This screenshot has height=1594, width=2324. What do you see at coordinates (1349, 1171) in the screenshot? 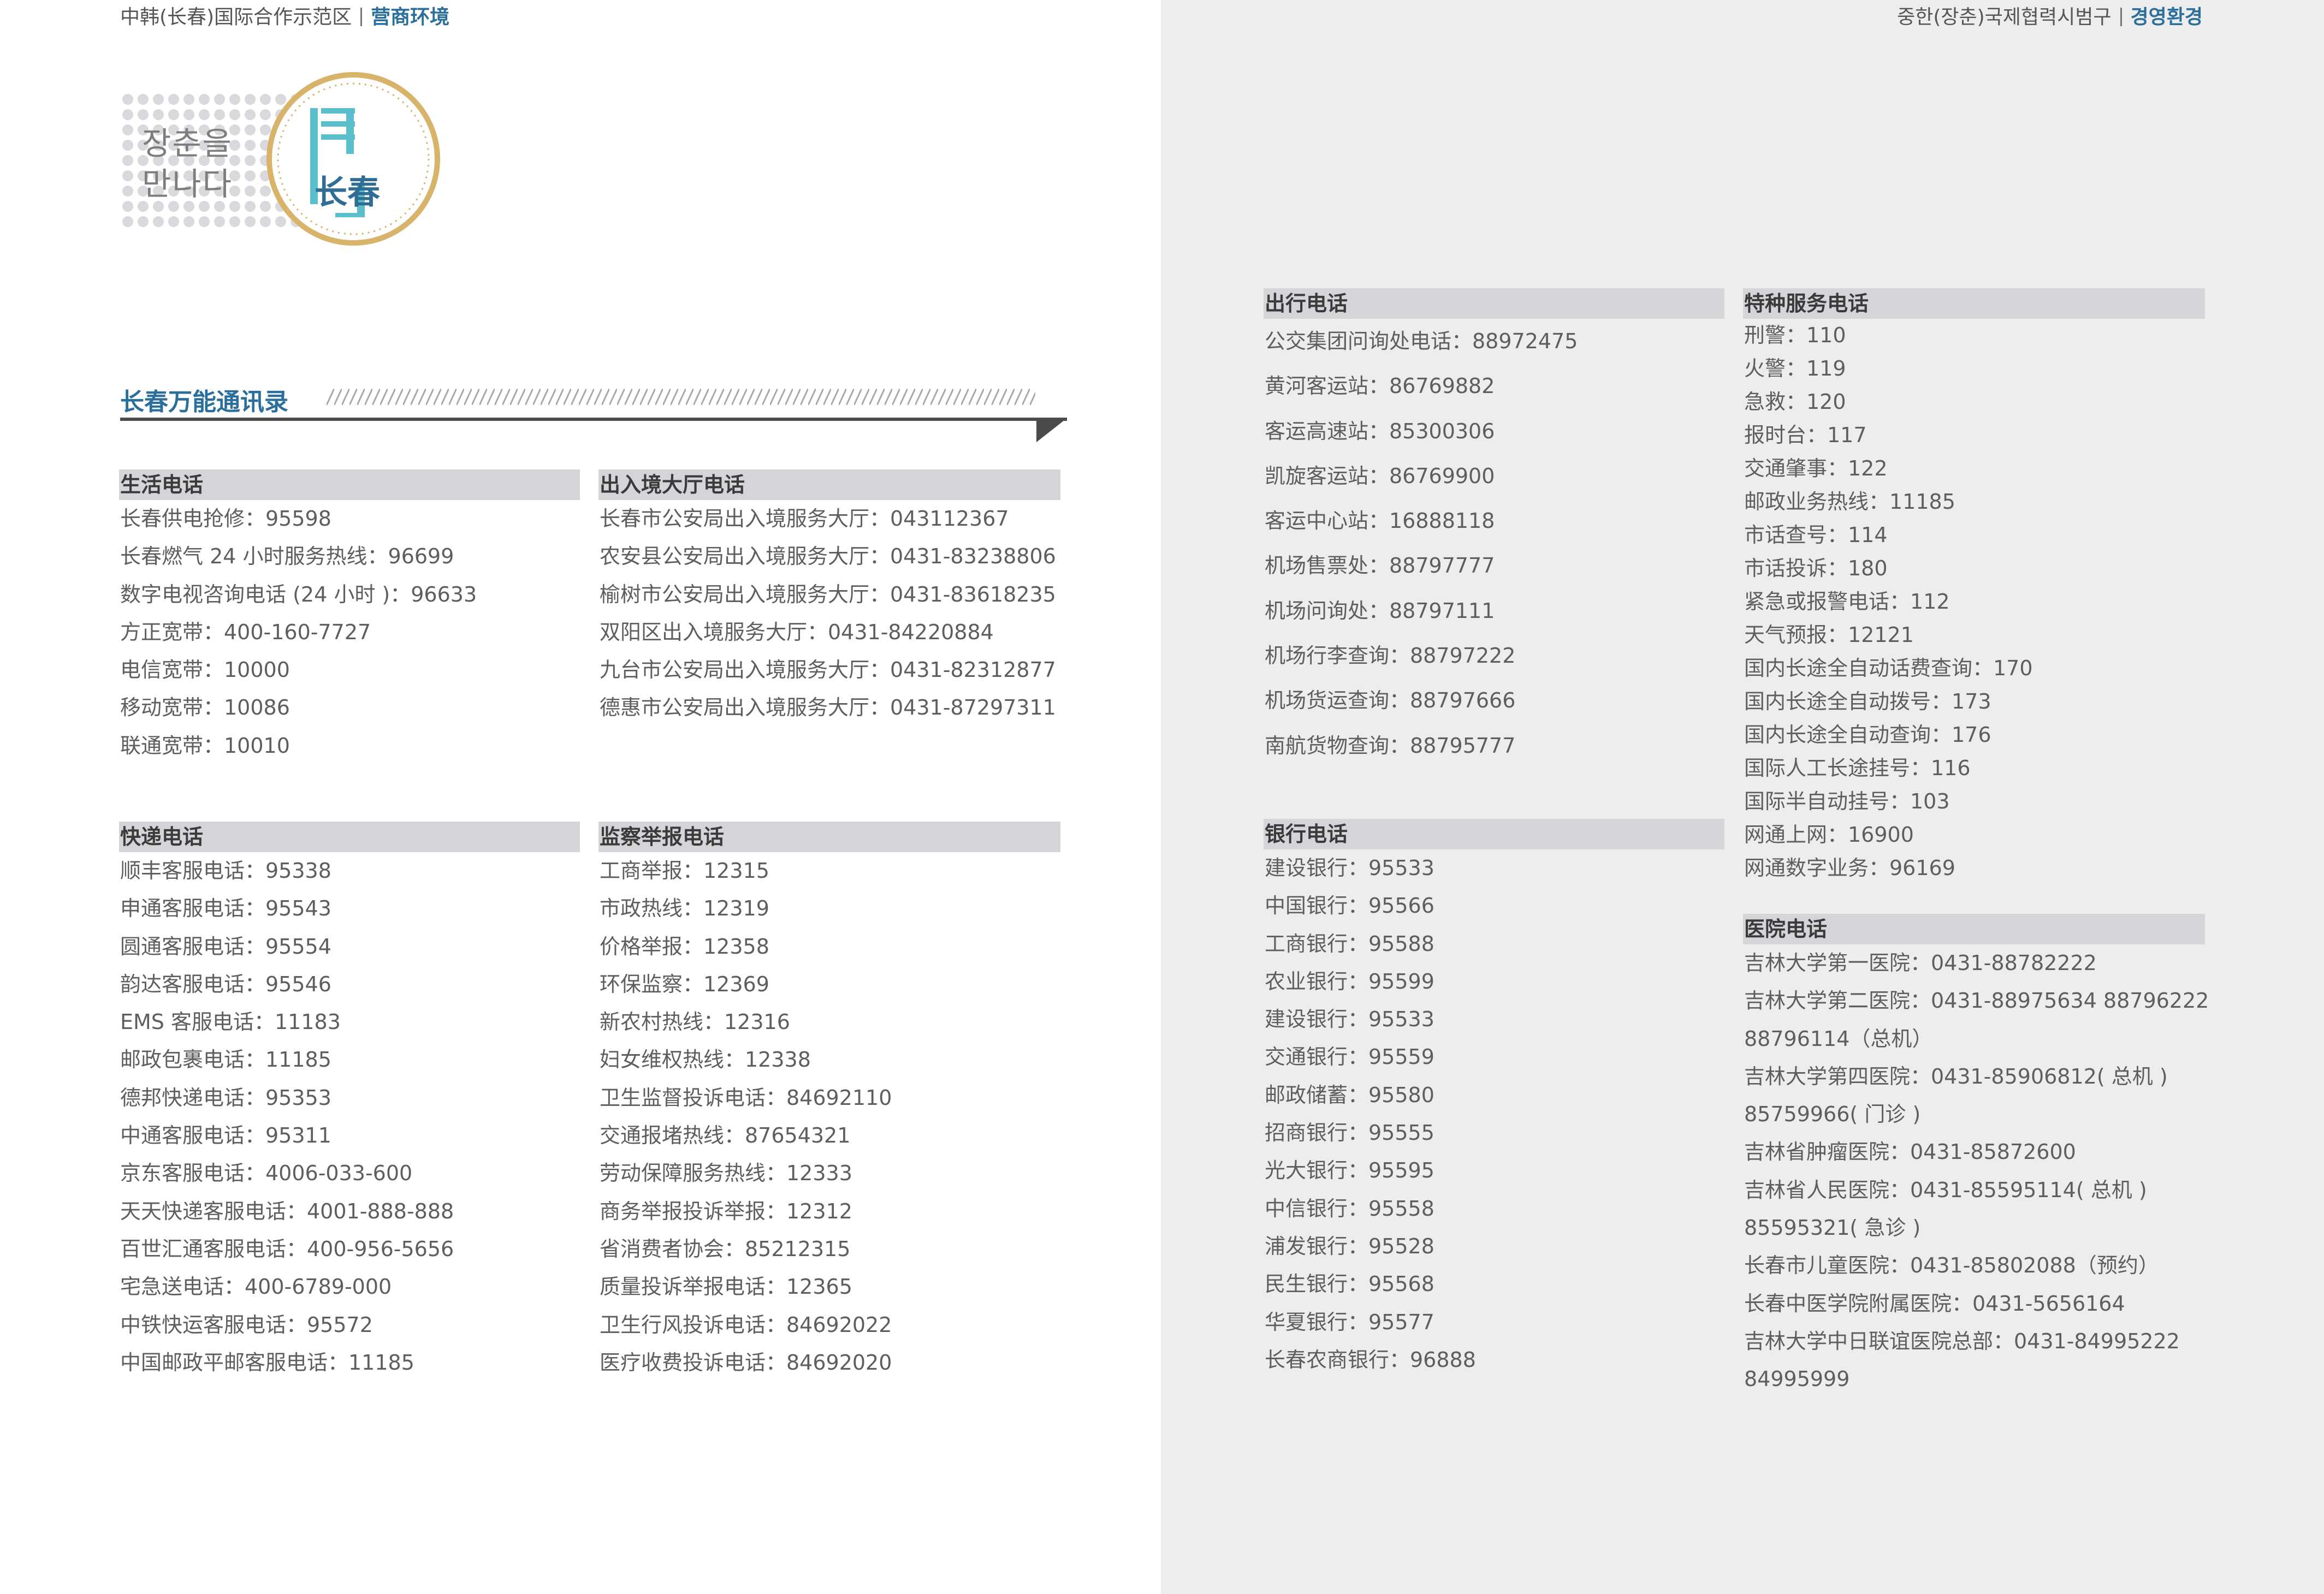
I see `phone-entry: 光大银行：95595` at bounding box center [1349, 1171].